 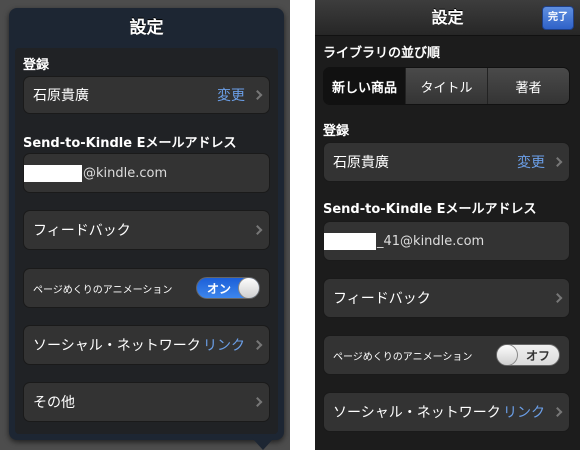 I want to click on sort-option-title: タイトル, so click(x=446, y=86).